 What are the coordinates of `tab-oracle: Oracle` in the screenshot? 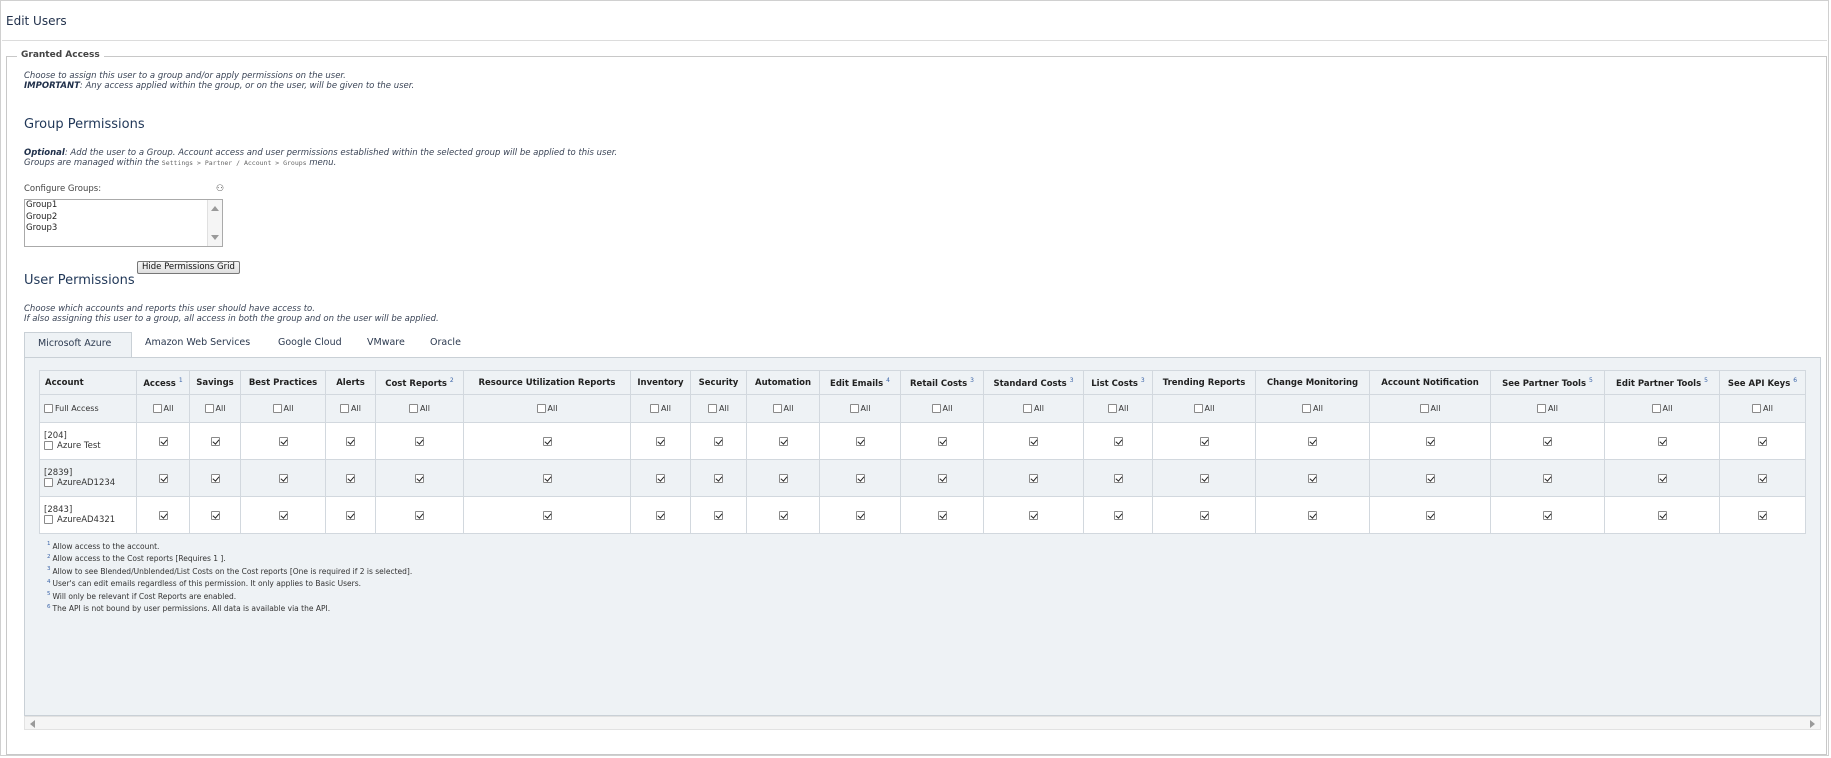 It's located at (445, 344).